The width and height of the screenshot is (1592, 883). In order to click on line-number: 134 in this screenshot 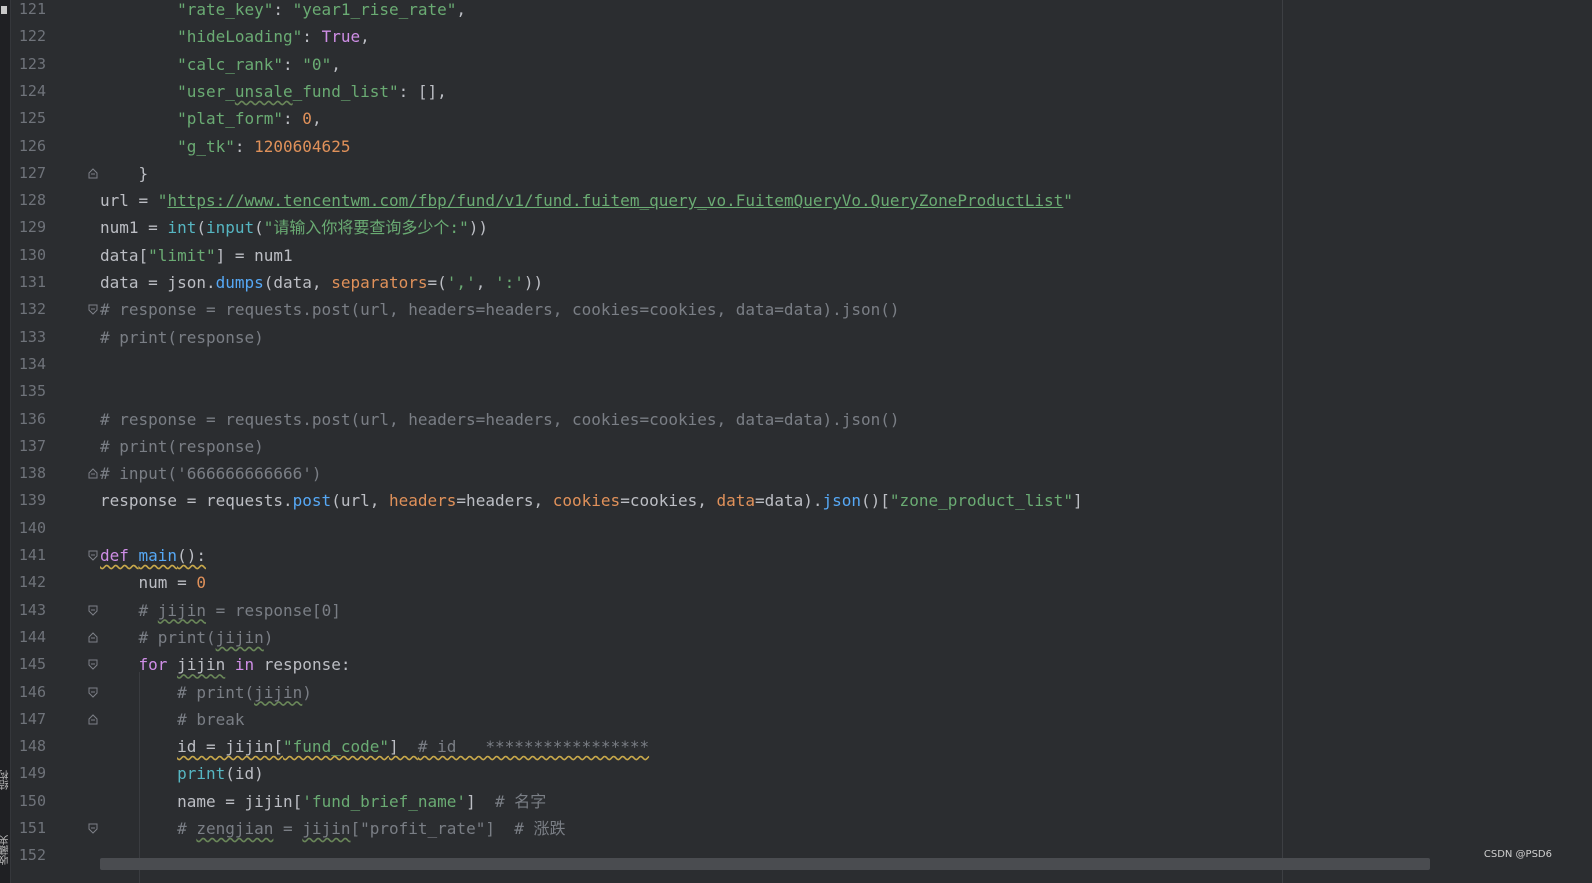, I will do `click(28, 364)`.